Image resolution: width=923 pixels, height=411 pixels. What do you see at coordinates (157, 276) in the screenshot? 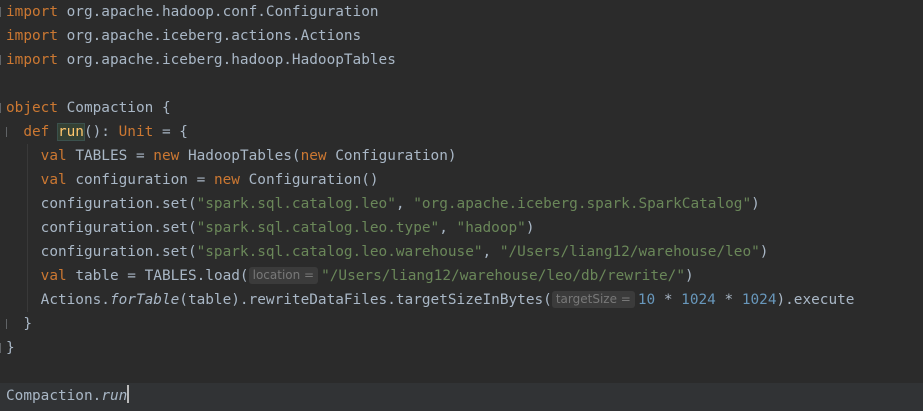
I see `table-decl: table = TABLES.load(` at bounding box center [157, 276].